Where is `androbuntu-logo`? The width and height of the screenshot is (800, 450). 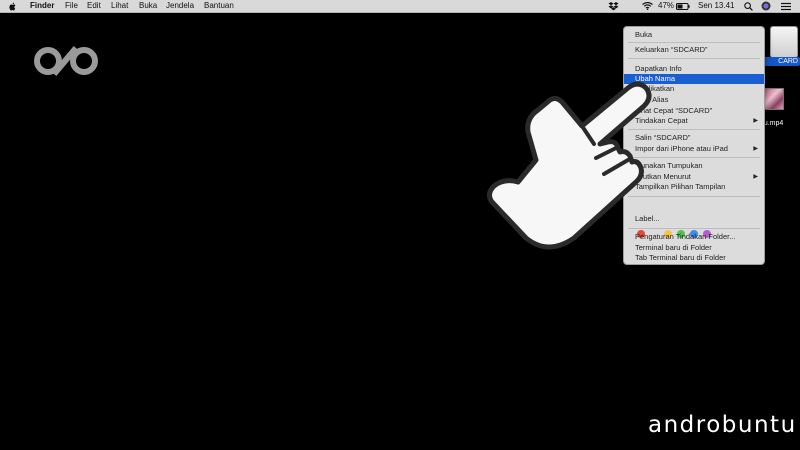
androbuntu-logo is located at coordinates (66, 61).